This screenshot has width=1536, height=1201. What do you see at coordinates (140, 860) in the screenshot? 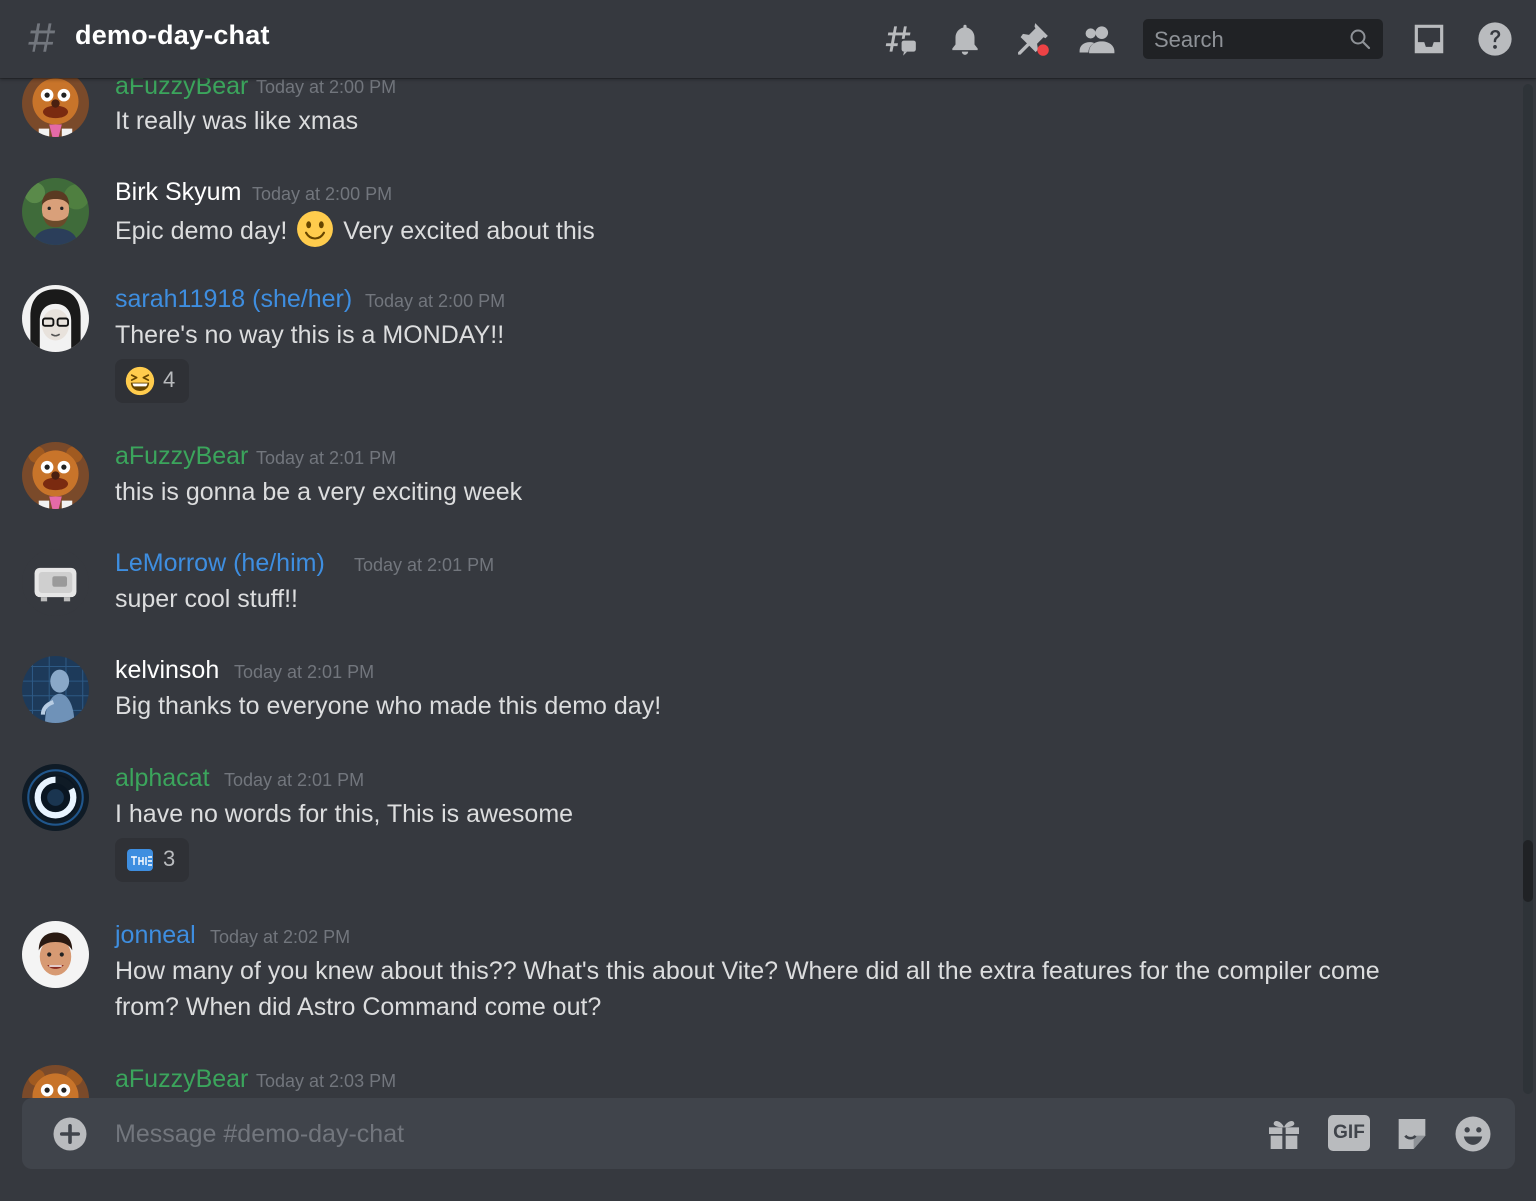
I see `custom-this-emoji` at bounding box center [140, 860].